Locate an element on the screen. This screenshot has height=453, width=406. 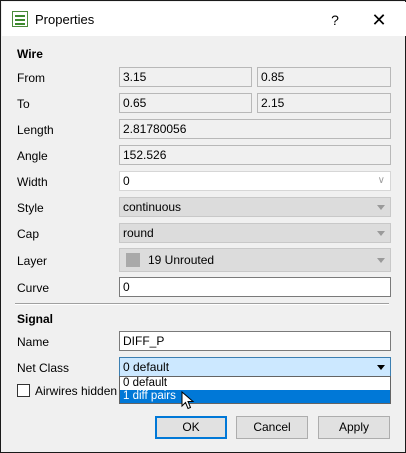
ok-button: OK is located at coordinates (191, 427).